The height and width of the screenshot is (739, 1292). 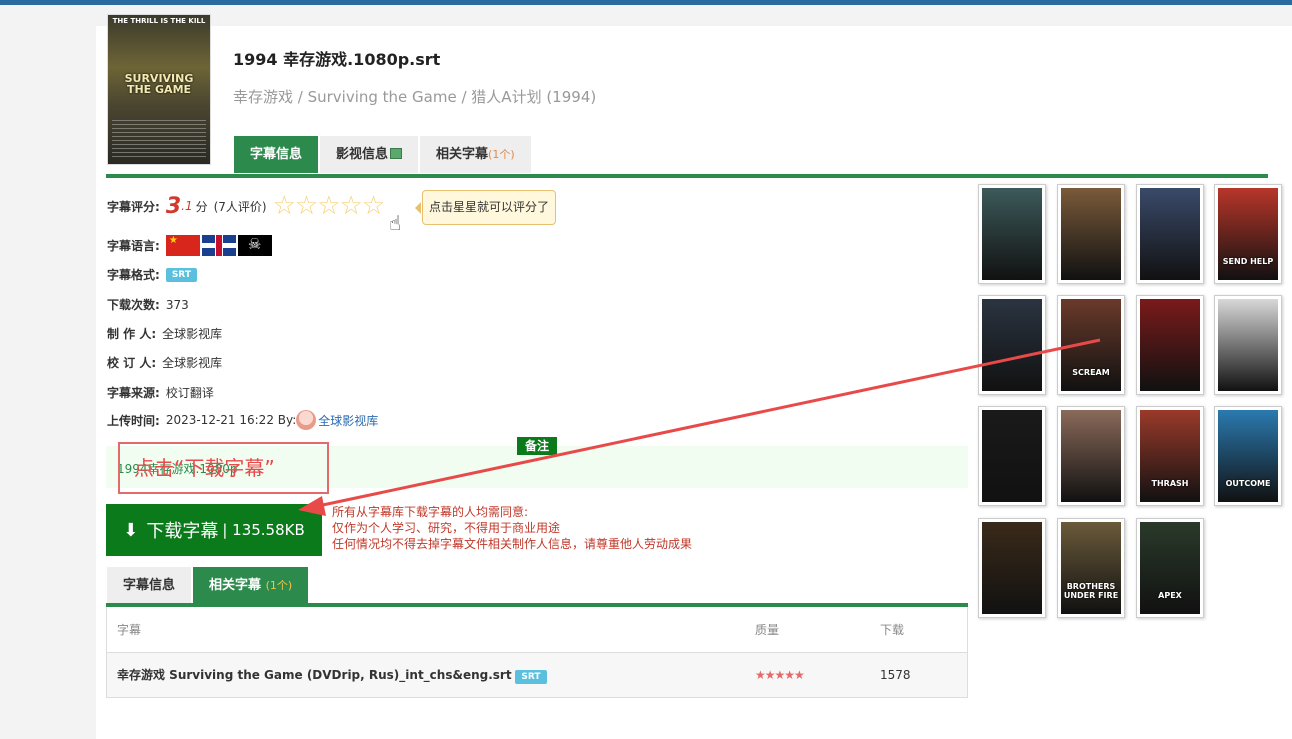 I want to click on poster-label: SCREAM, so click(x=1091, y=372).